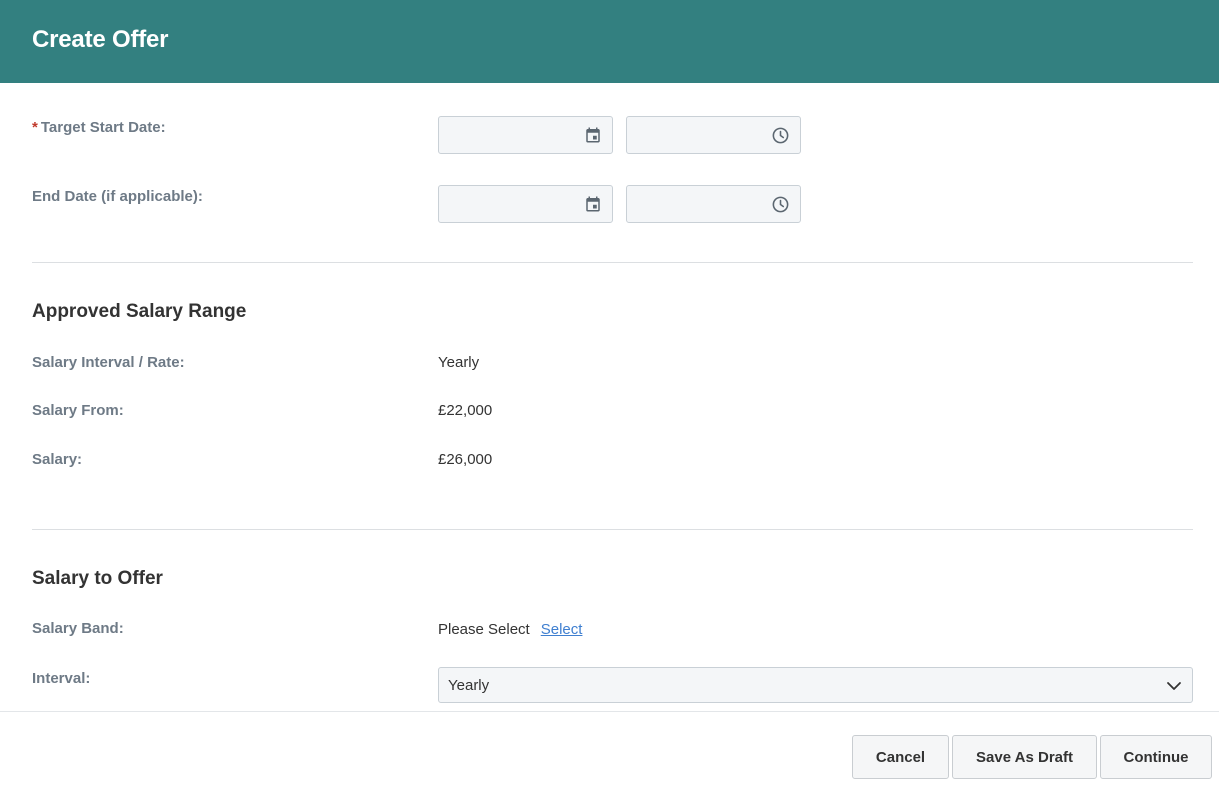  Describe the element at coordinates (609, 711) in the screenshot. I see `footer-divider` at that location.